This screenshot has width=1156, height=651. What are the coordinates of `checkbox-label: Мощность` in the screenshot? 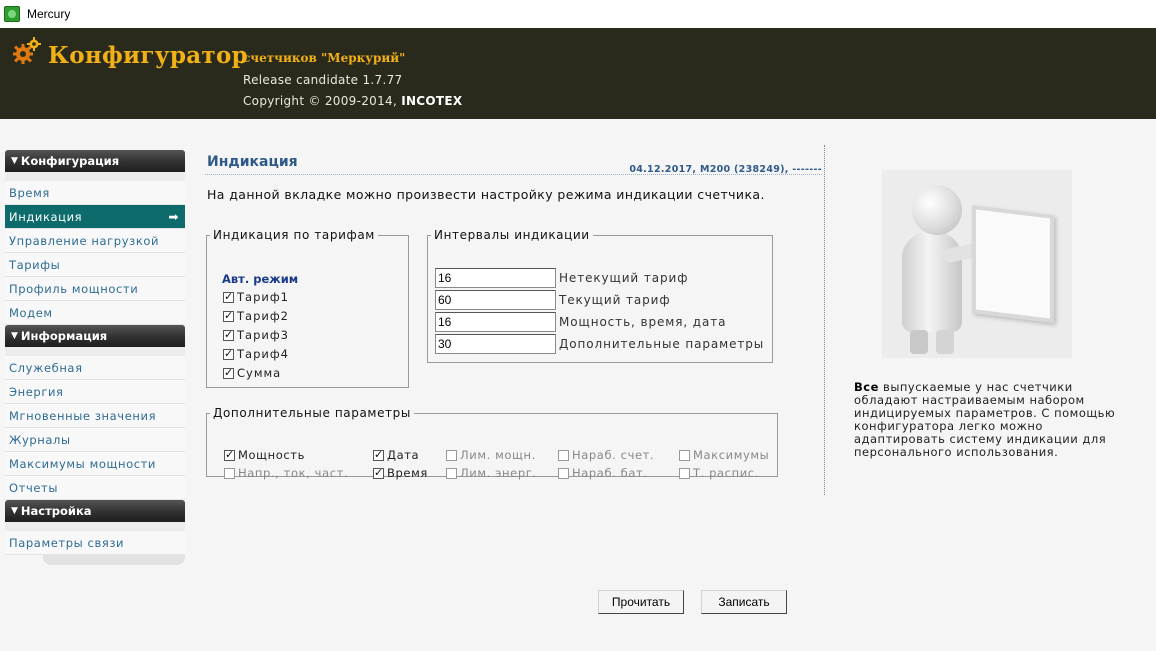 It's located at (271, 455).